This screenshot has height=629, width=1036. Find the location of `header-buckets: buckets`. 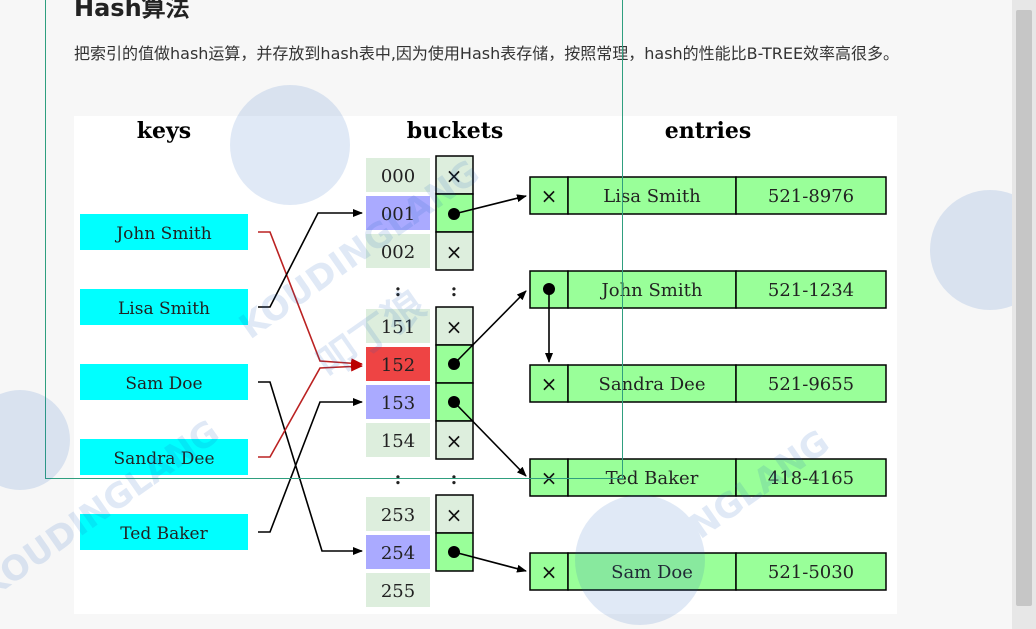

header-buckets: buckets is located at coordinates (455, 131).